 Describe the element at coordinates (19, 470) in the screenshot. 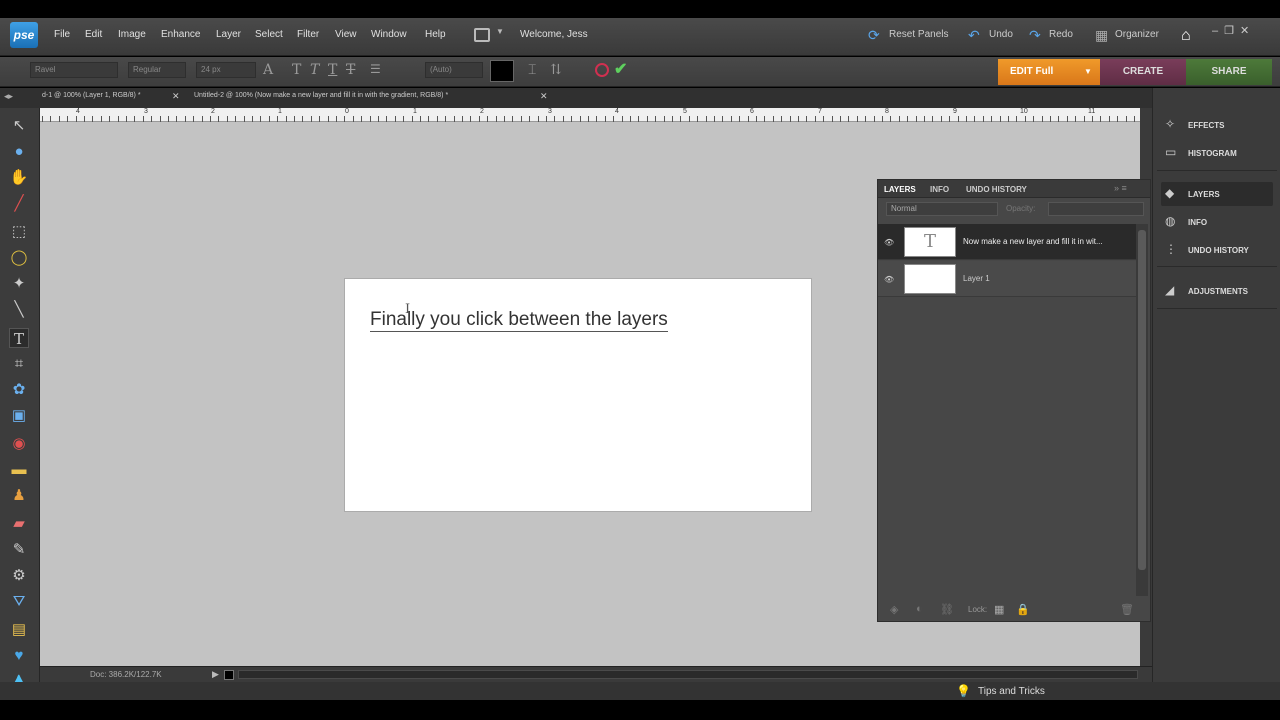

I see `healing-brush-tool-icon: ▬` at that location.